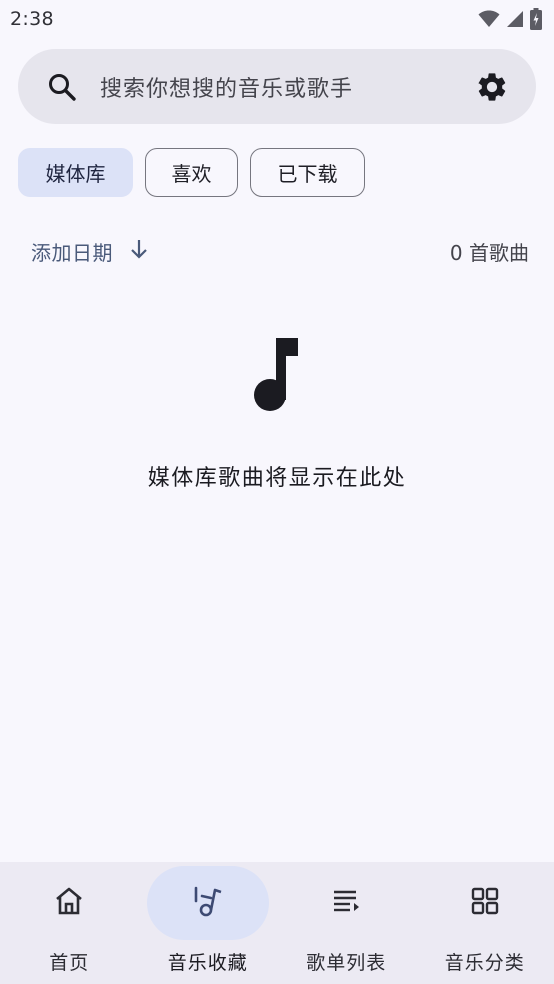 The image size is (554, 984). What do you see at coordinates (307, 172) in the screenshot?
I see `chip-downloaded: 已下载` at bounding box center [307, 172].